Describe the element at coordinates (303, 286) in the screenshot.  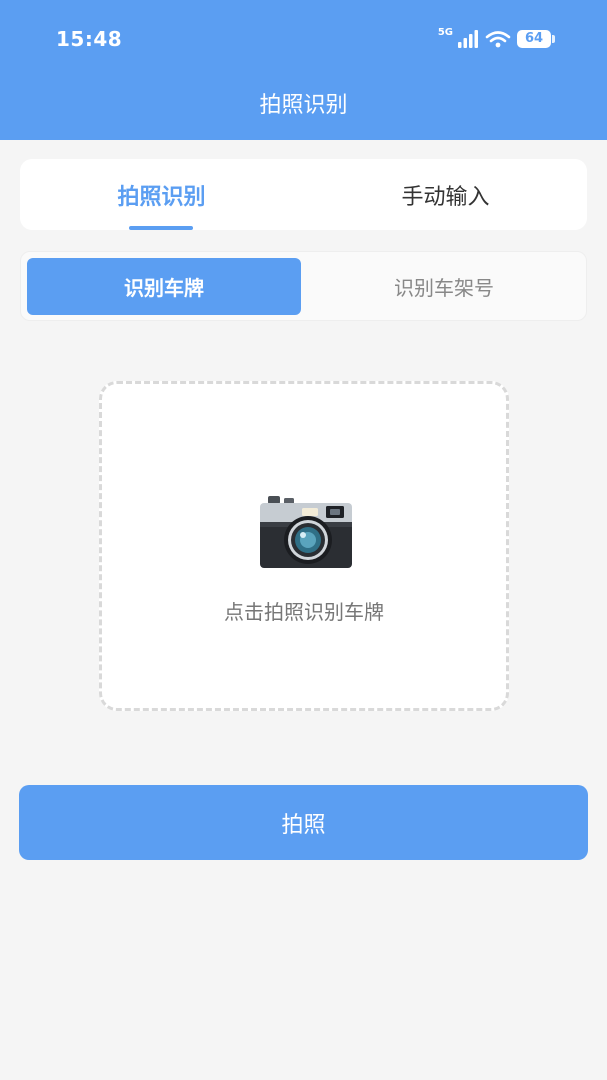
I see `recognition-type-switch: 识别车牌 识别车架号` at that location.